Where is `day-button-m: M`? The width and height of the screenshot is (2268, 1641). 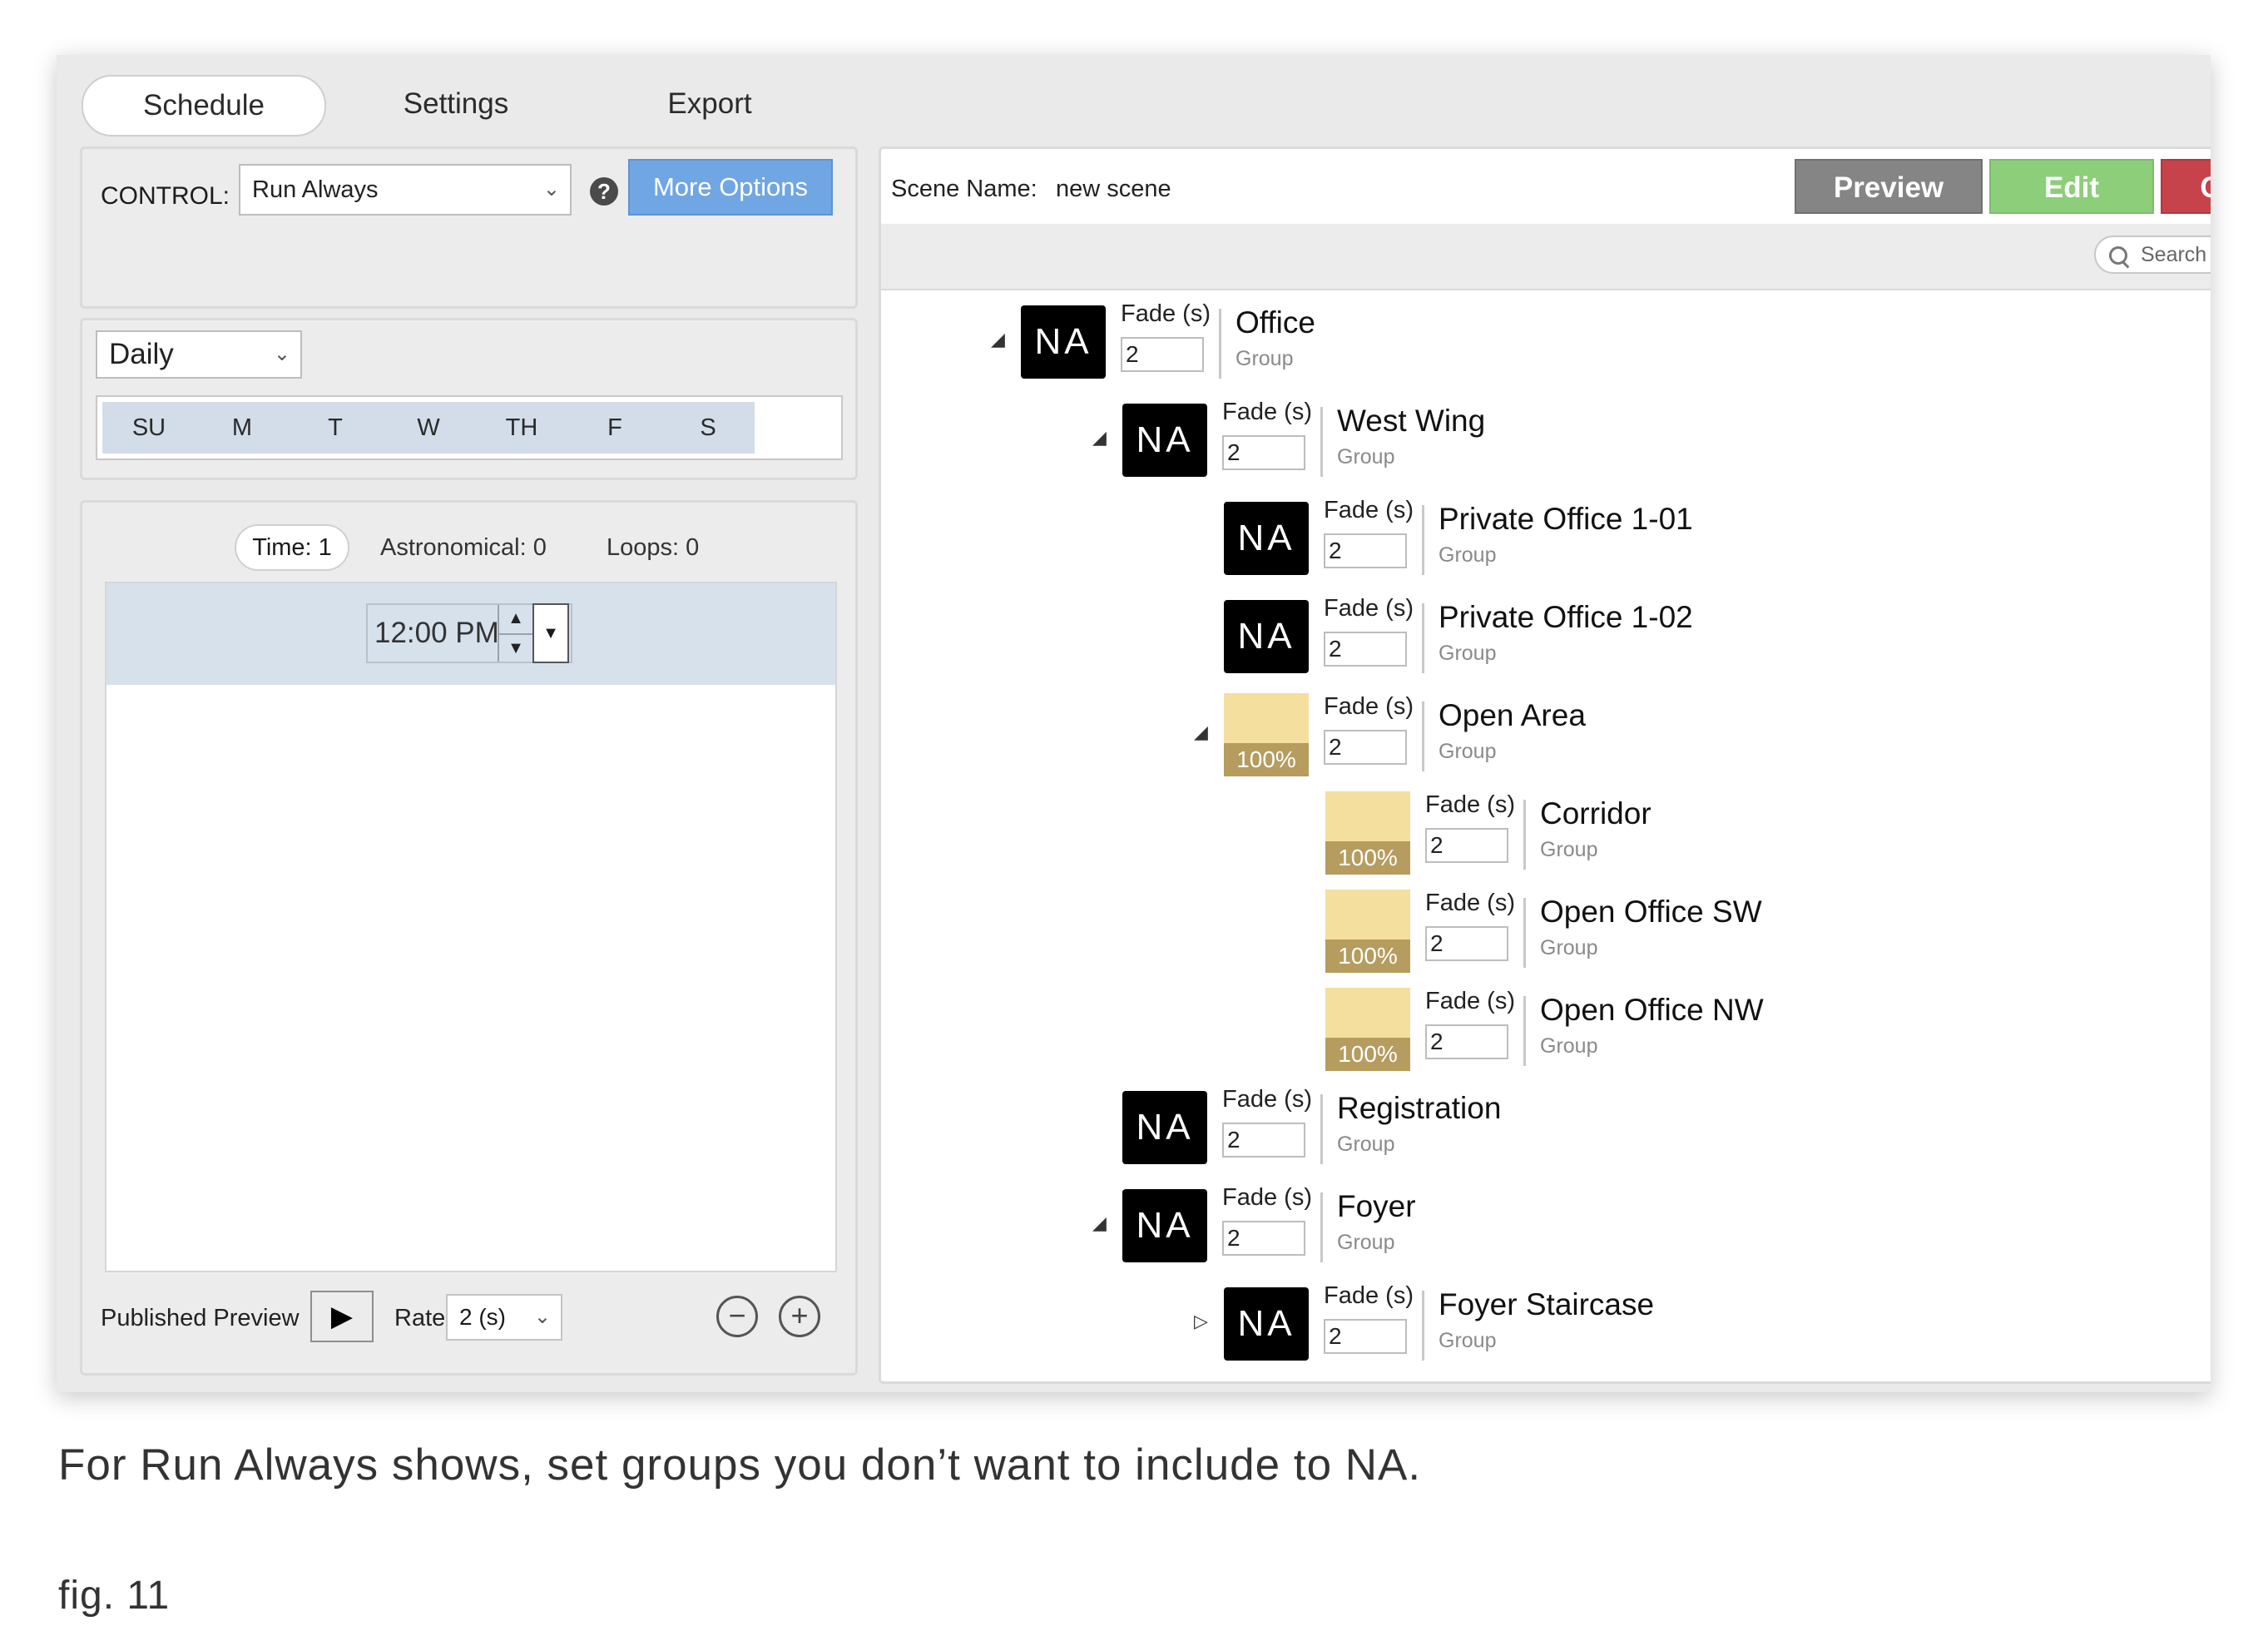 day-button-m: M is located at coordinates (242, 428).